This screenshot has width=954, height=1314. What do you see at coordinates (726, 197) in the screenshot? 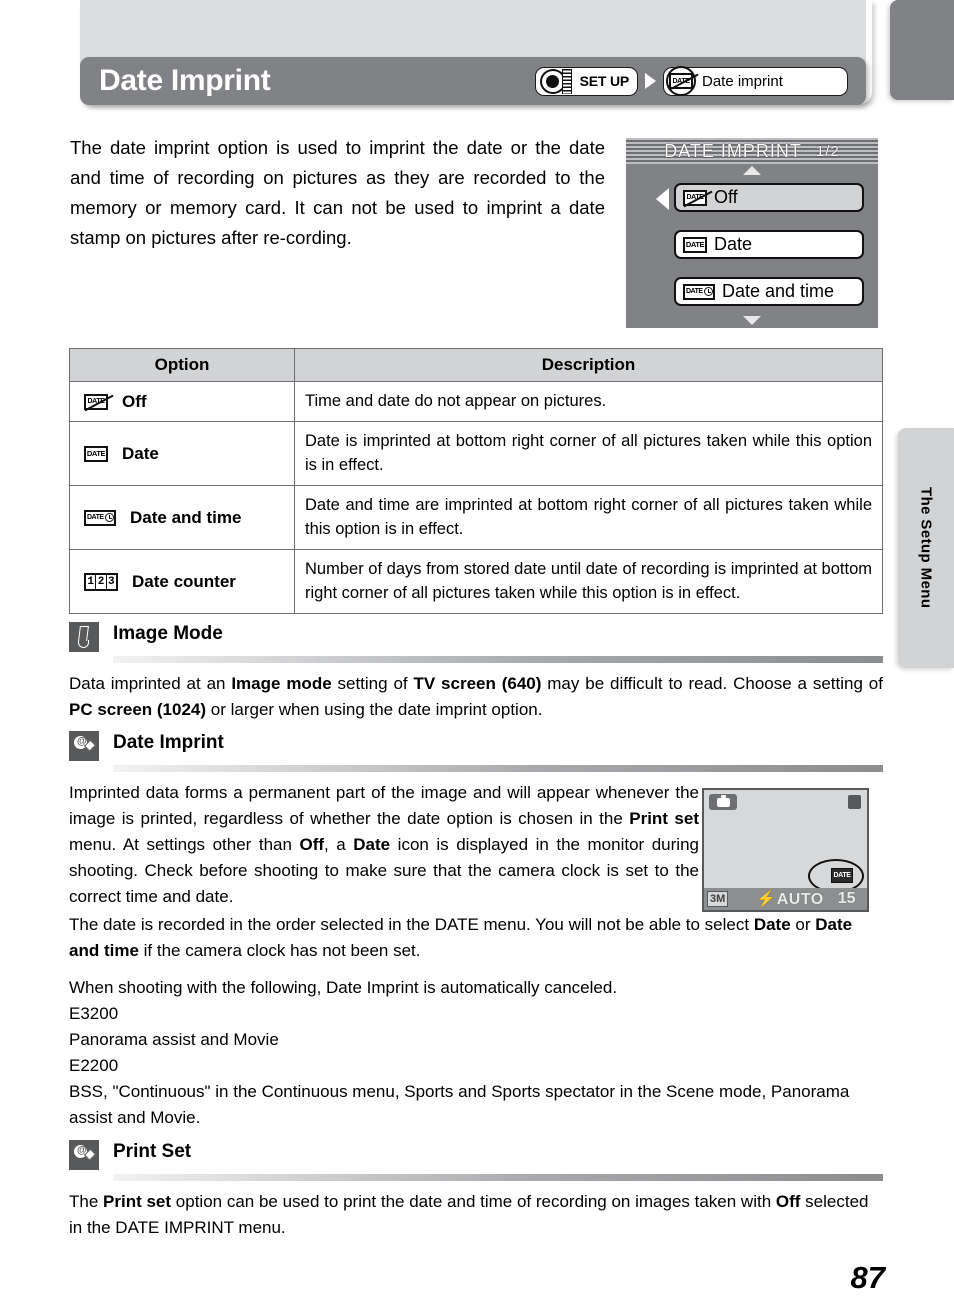
I see `lcd-menu-item-label: Off` at bounding box center [726, 197].